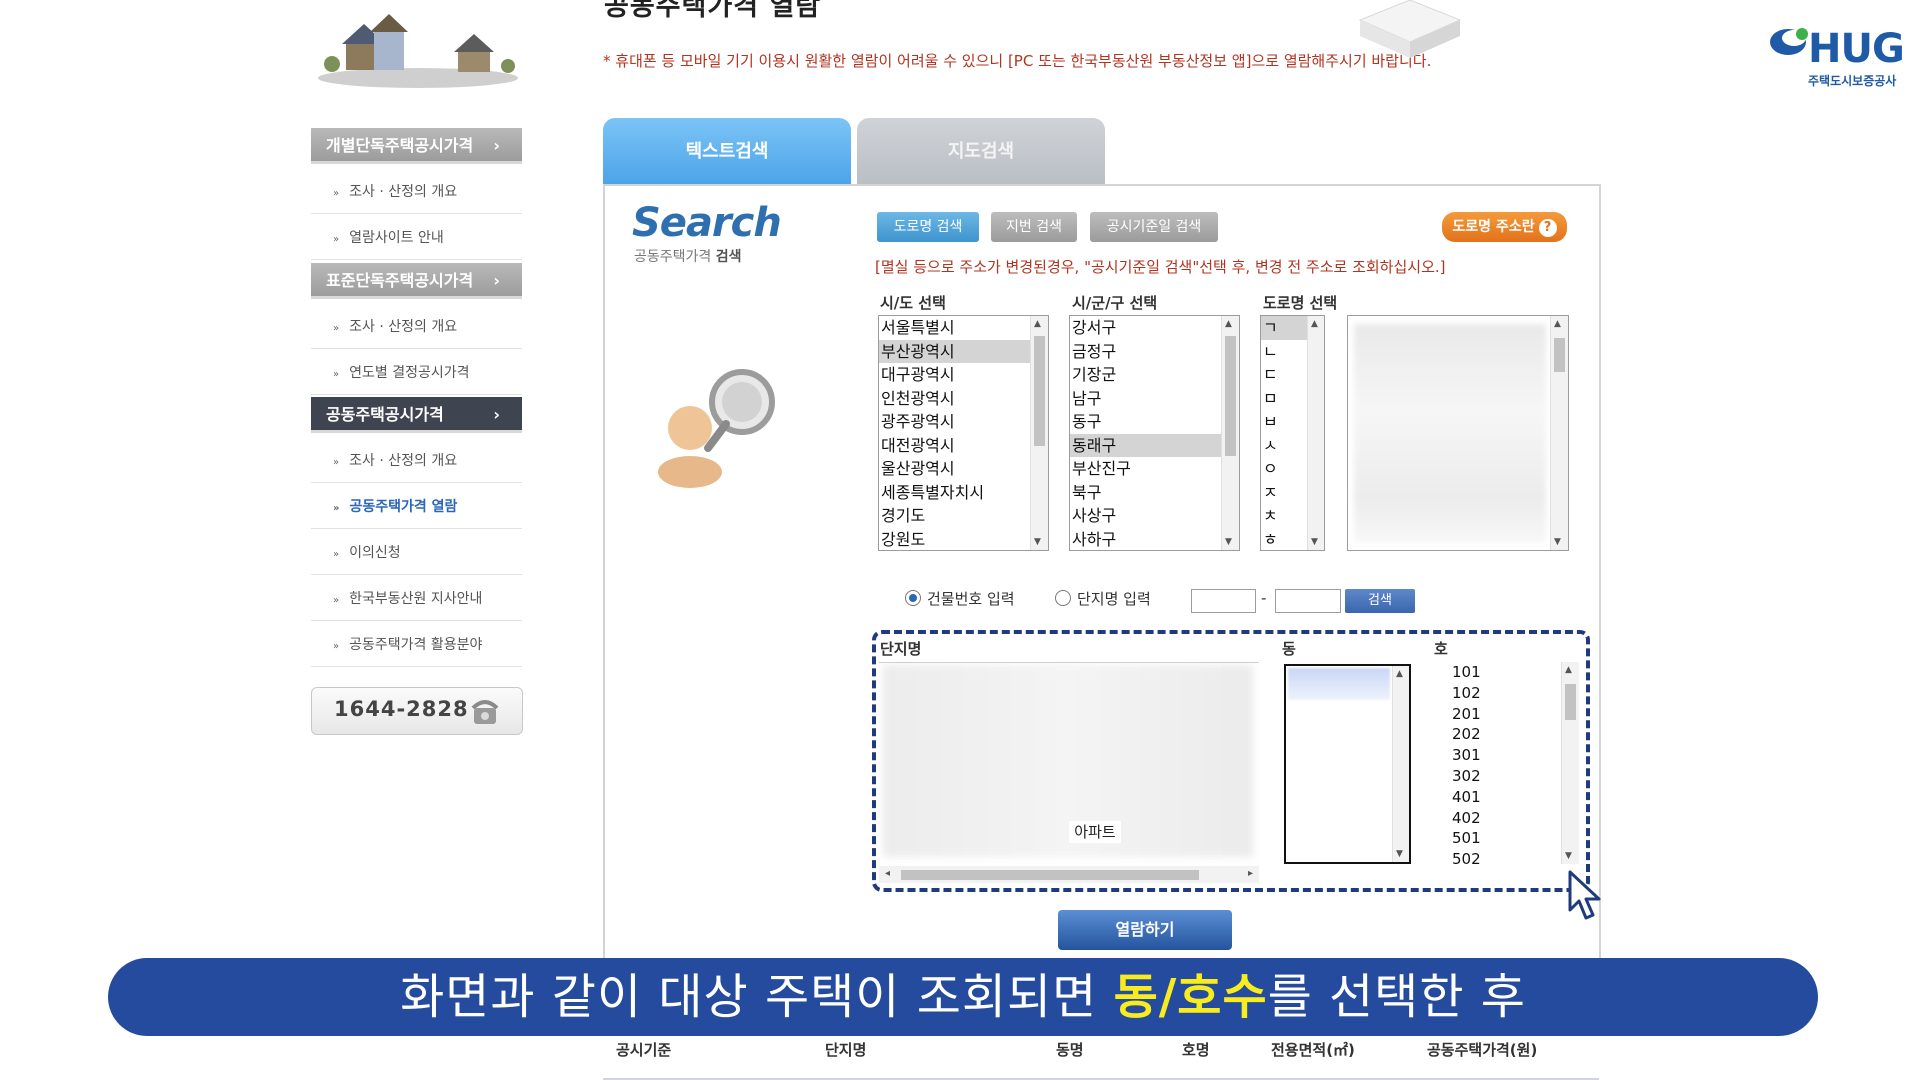 This screenshot has height=1080, width=1920. What do you see at coordinates (1154, 422) in the screenshot?
I see `sigungu-option: 동구` at bounding box center [1154, 422].